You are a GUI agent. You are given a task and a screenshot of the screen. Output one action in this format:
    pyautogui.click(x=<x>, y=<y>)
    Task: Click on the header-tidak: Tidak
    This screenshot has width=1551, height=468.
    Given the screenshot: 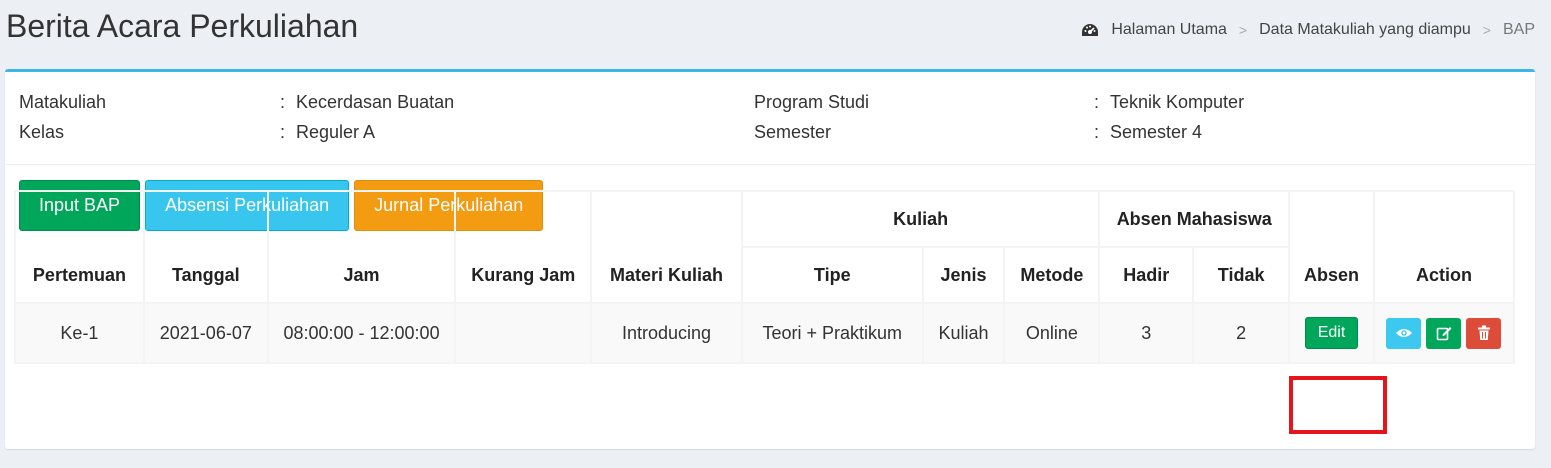 What is the action you would take?
    pyautogui.click(x=1241, y=275)
    